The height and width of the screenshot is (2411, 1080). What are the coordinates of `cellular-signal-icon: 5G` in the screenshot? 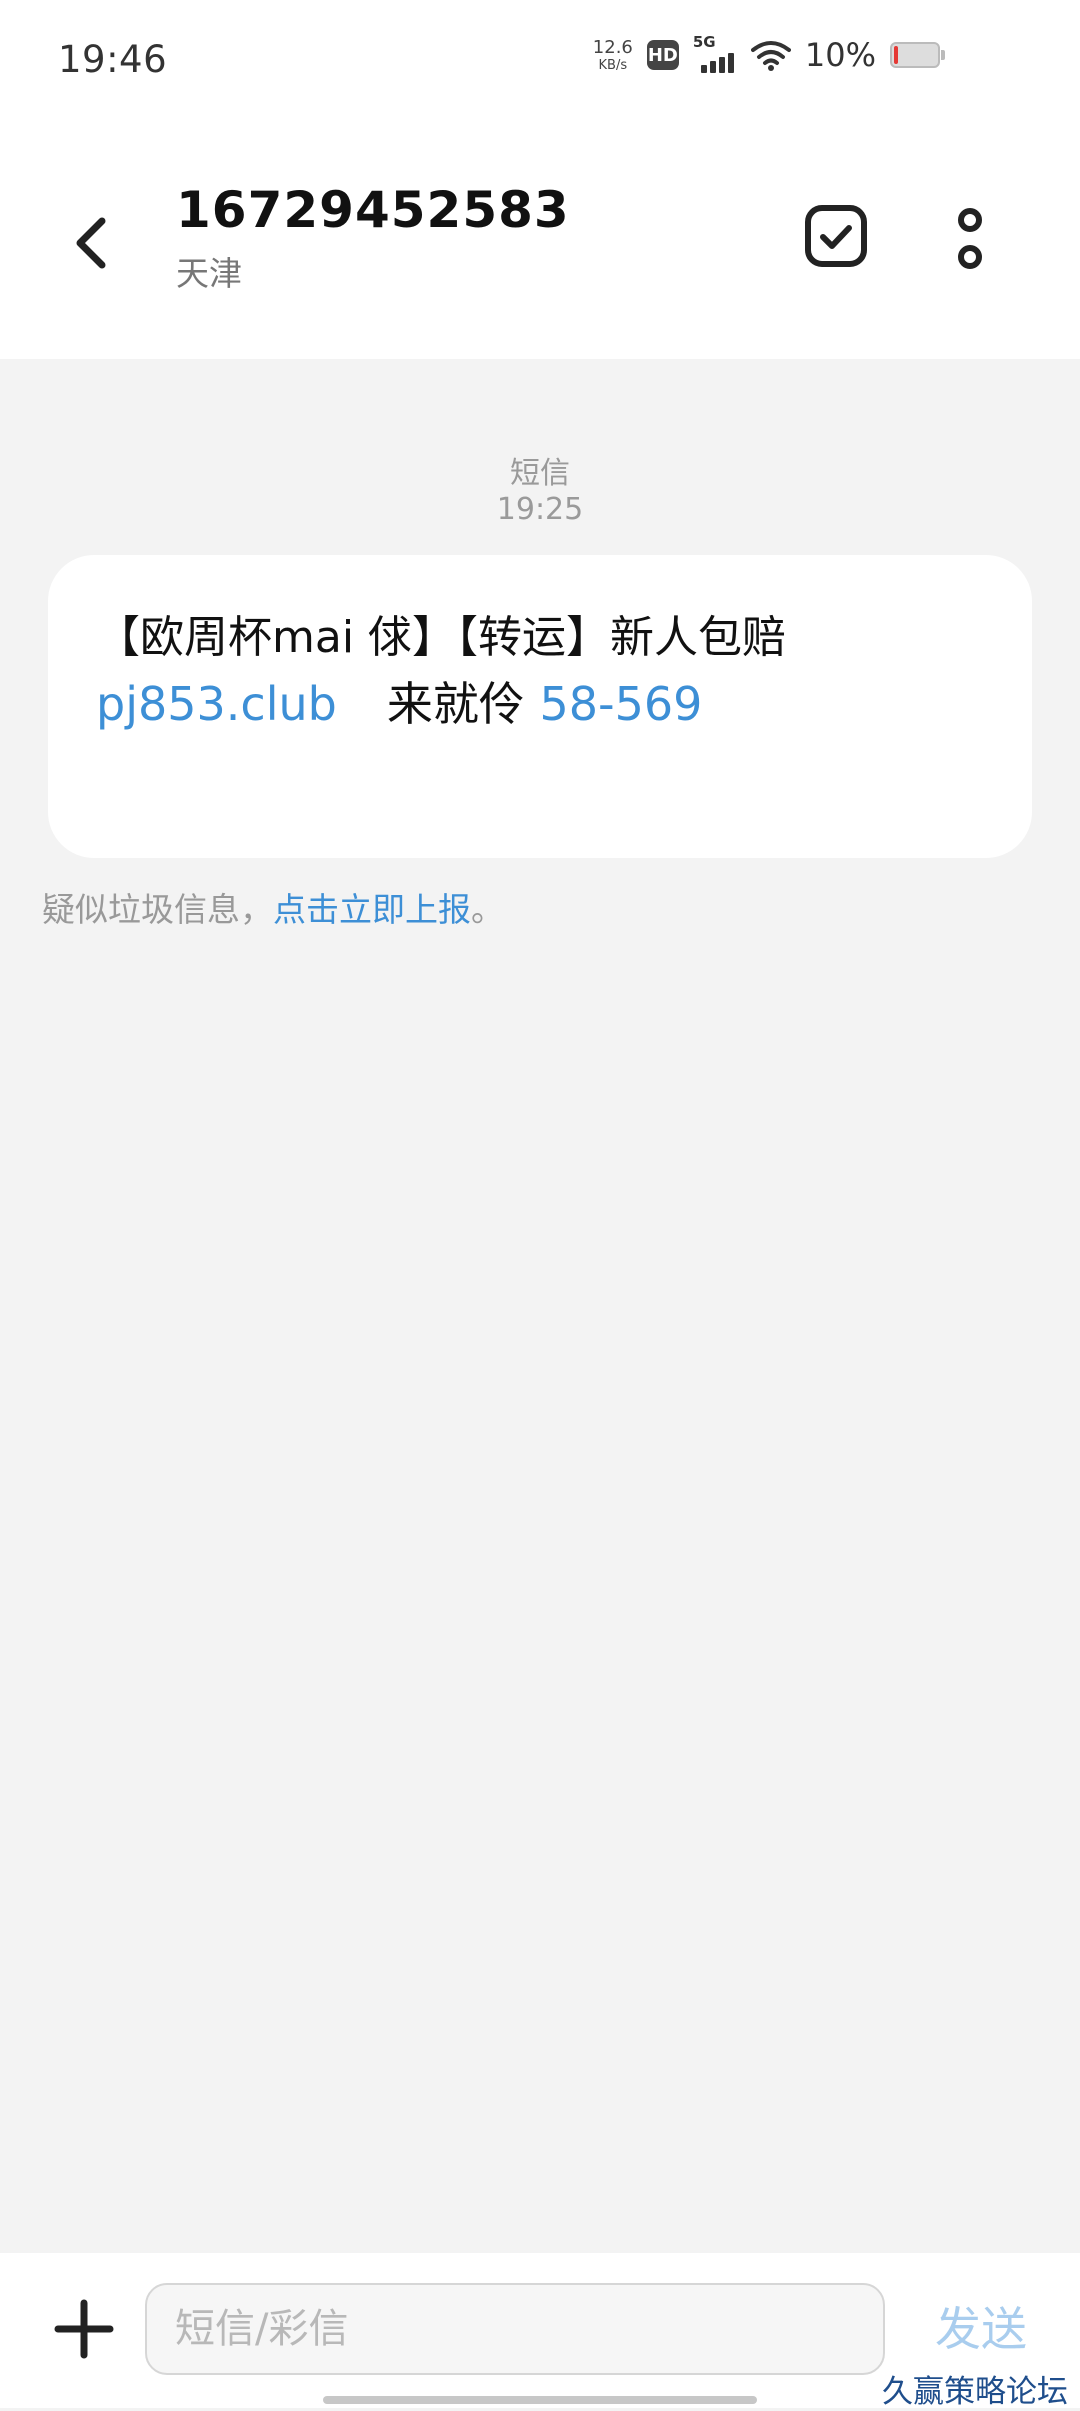 It's located at (715, 53).